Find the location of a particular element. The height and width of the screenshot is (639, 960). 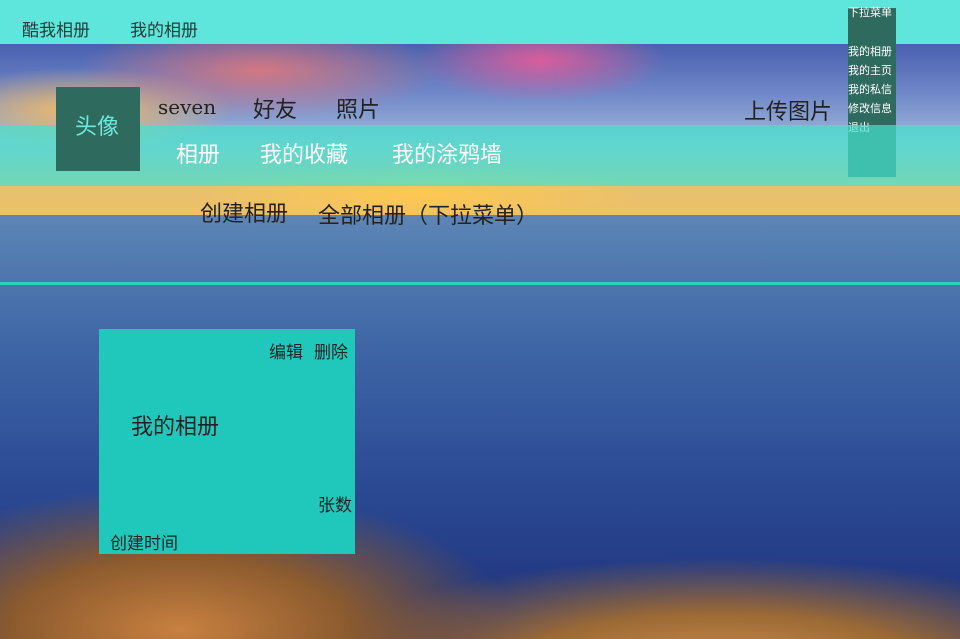

friends-link: 好友 is located at coordinates (275, 108).